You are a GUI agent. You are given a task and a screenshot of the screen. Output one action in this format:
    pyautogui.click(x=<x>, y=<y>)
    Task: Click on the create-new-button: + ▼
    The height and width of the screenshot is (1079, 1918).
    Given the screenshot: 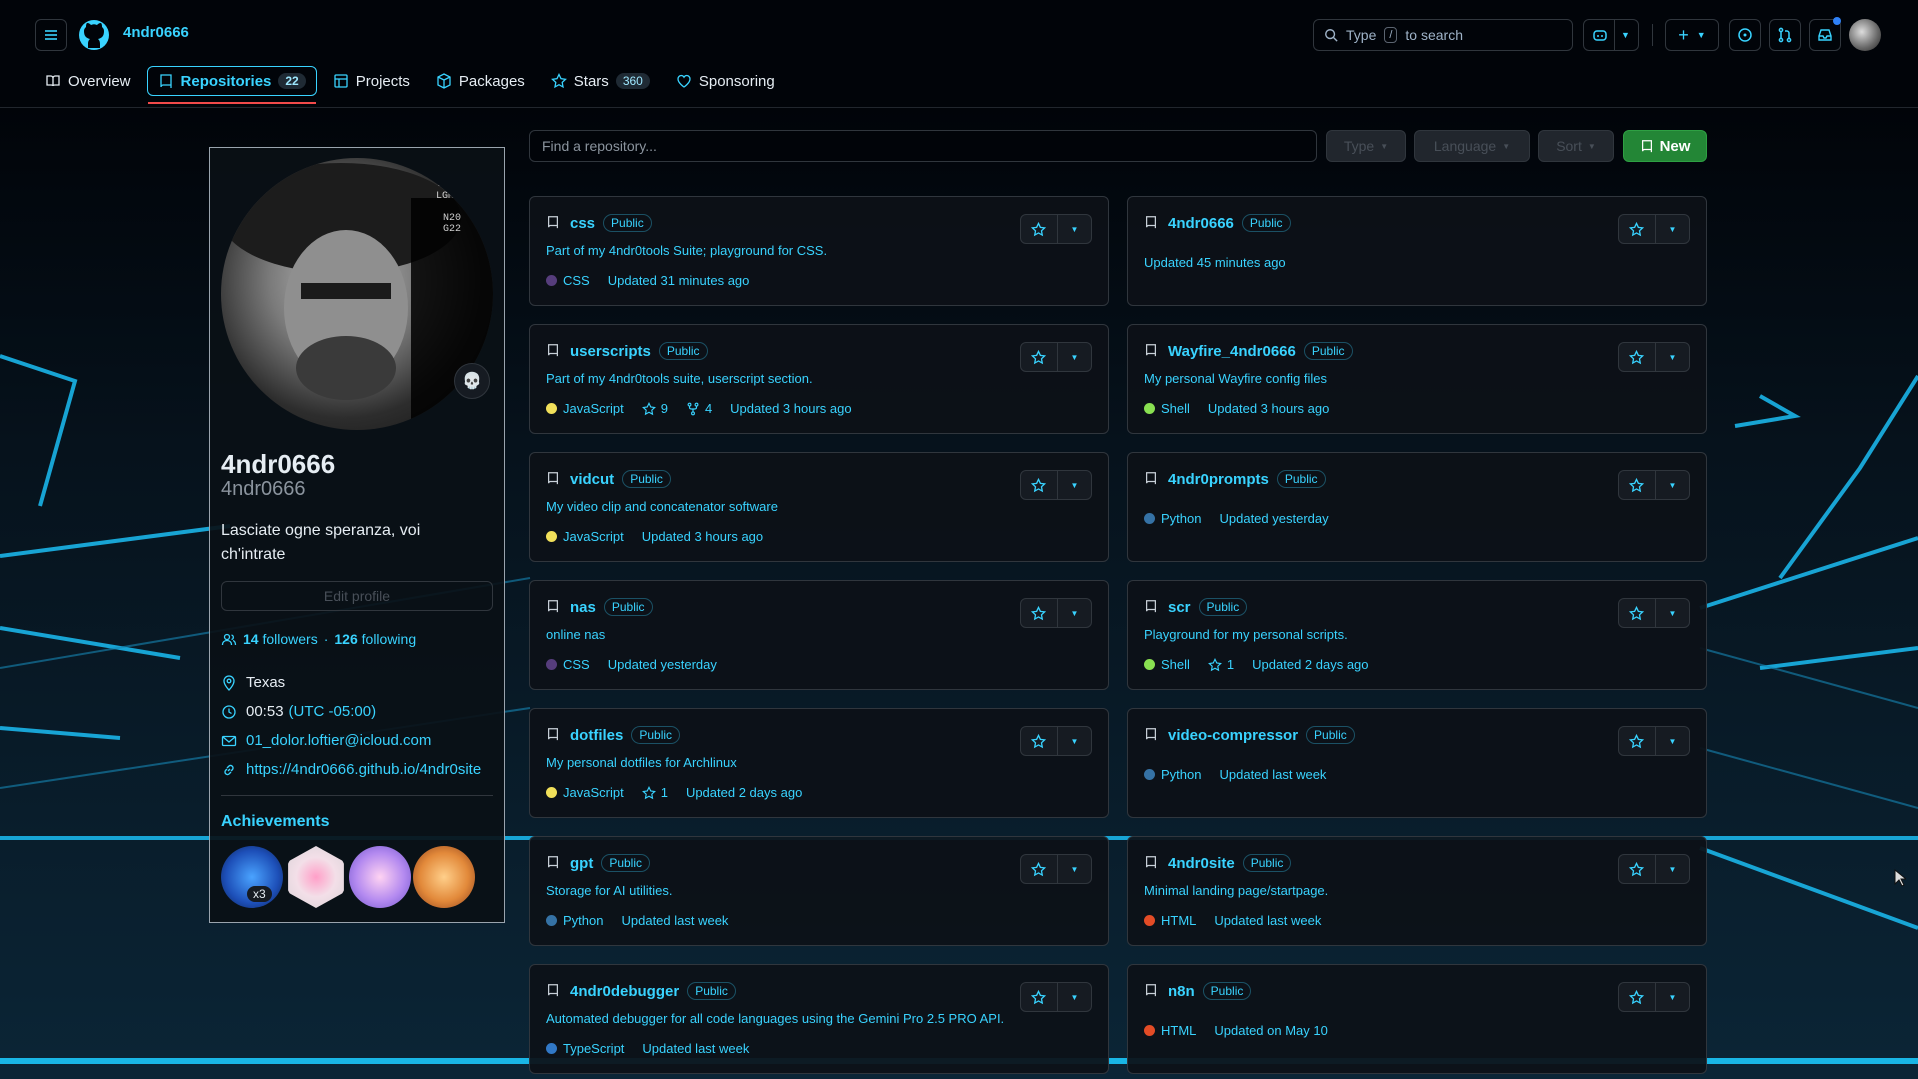 What is the action you would take?
    pyautogui.click(x=1692, y=35)
    